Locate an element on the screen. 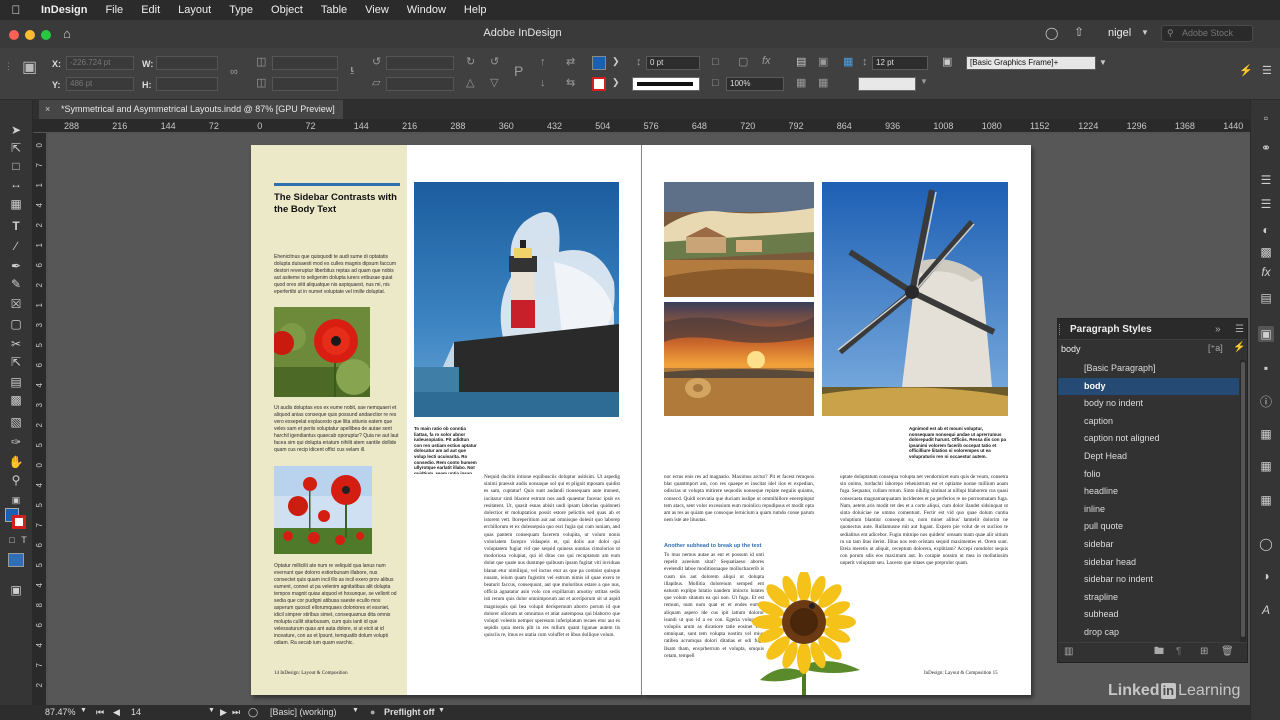 This screenshot has height=720, width=1280. selection-tool-icon: ➤ is located at coordinates (16, 130).